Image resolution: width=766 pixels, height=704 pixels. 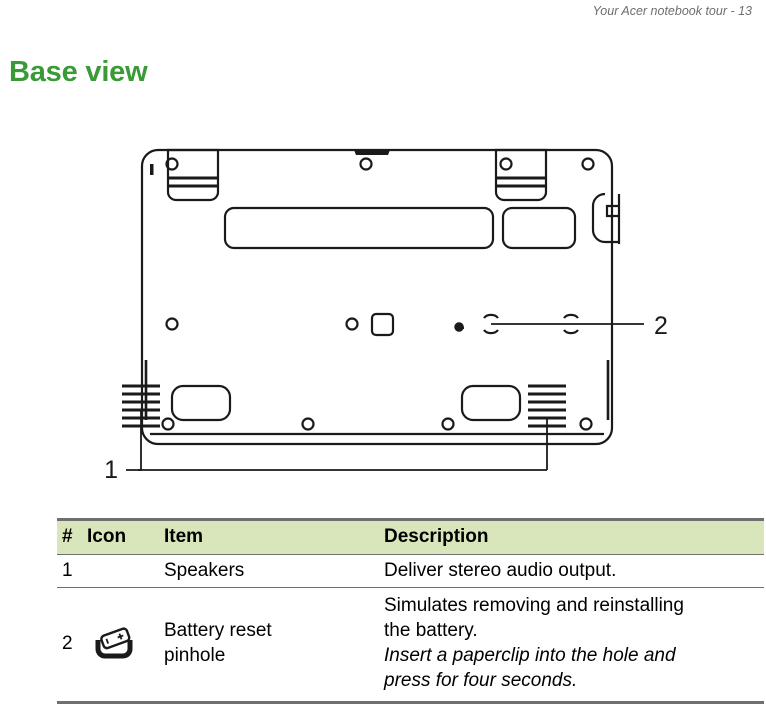 What do you see at coordinates (431, 630) in the screenshot?
I see `description-line: the battery.` at bounding box center [431, 630].